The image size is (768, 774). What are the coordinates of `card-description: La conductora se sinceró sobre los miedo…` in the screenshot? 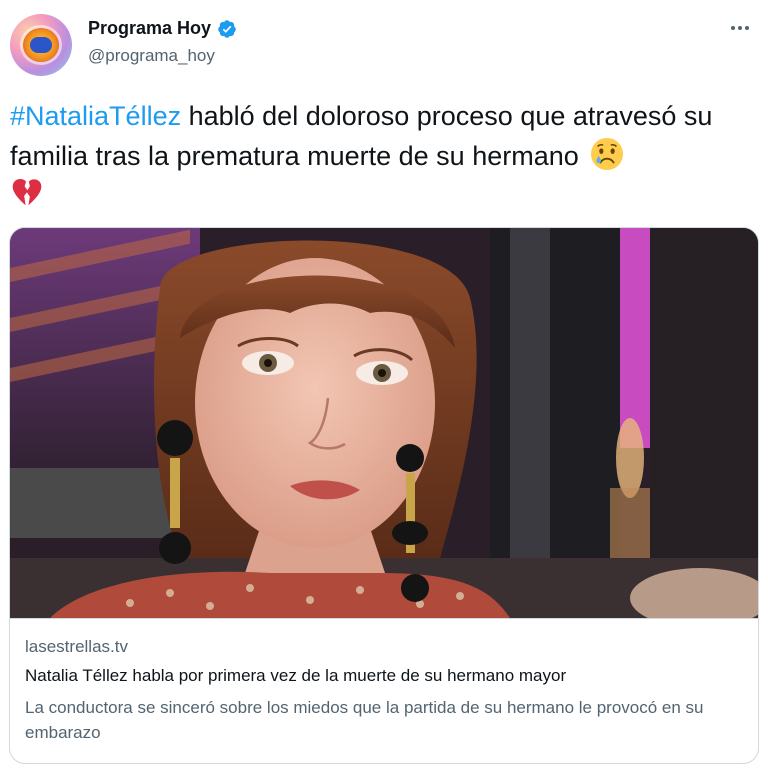 It's located at (364, 720).